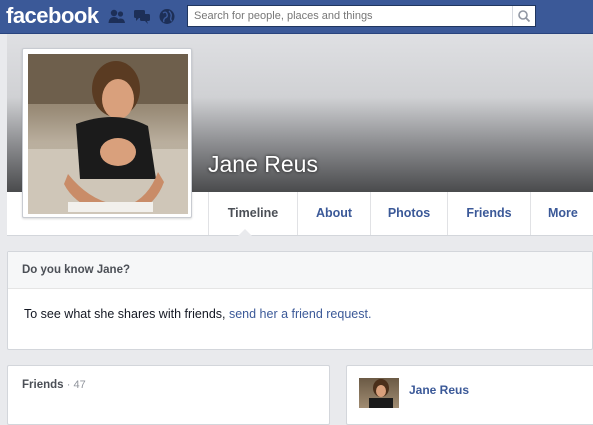 This screenshot has height=425, width=593. I want to click on search-button, so click(523, 16).